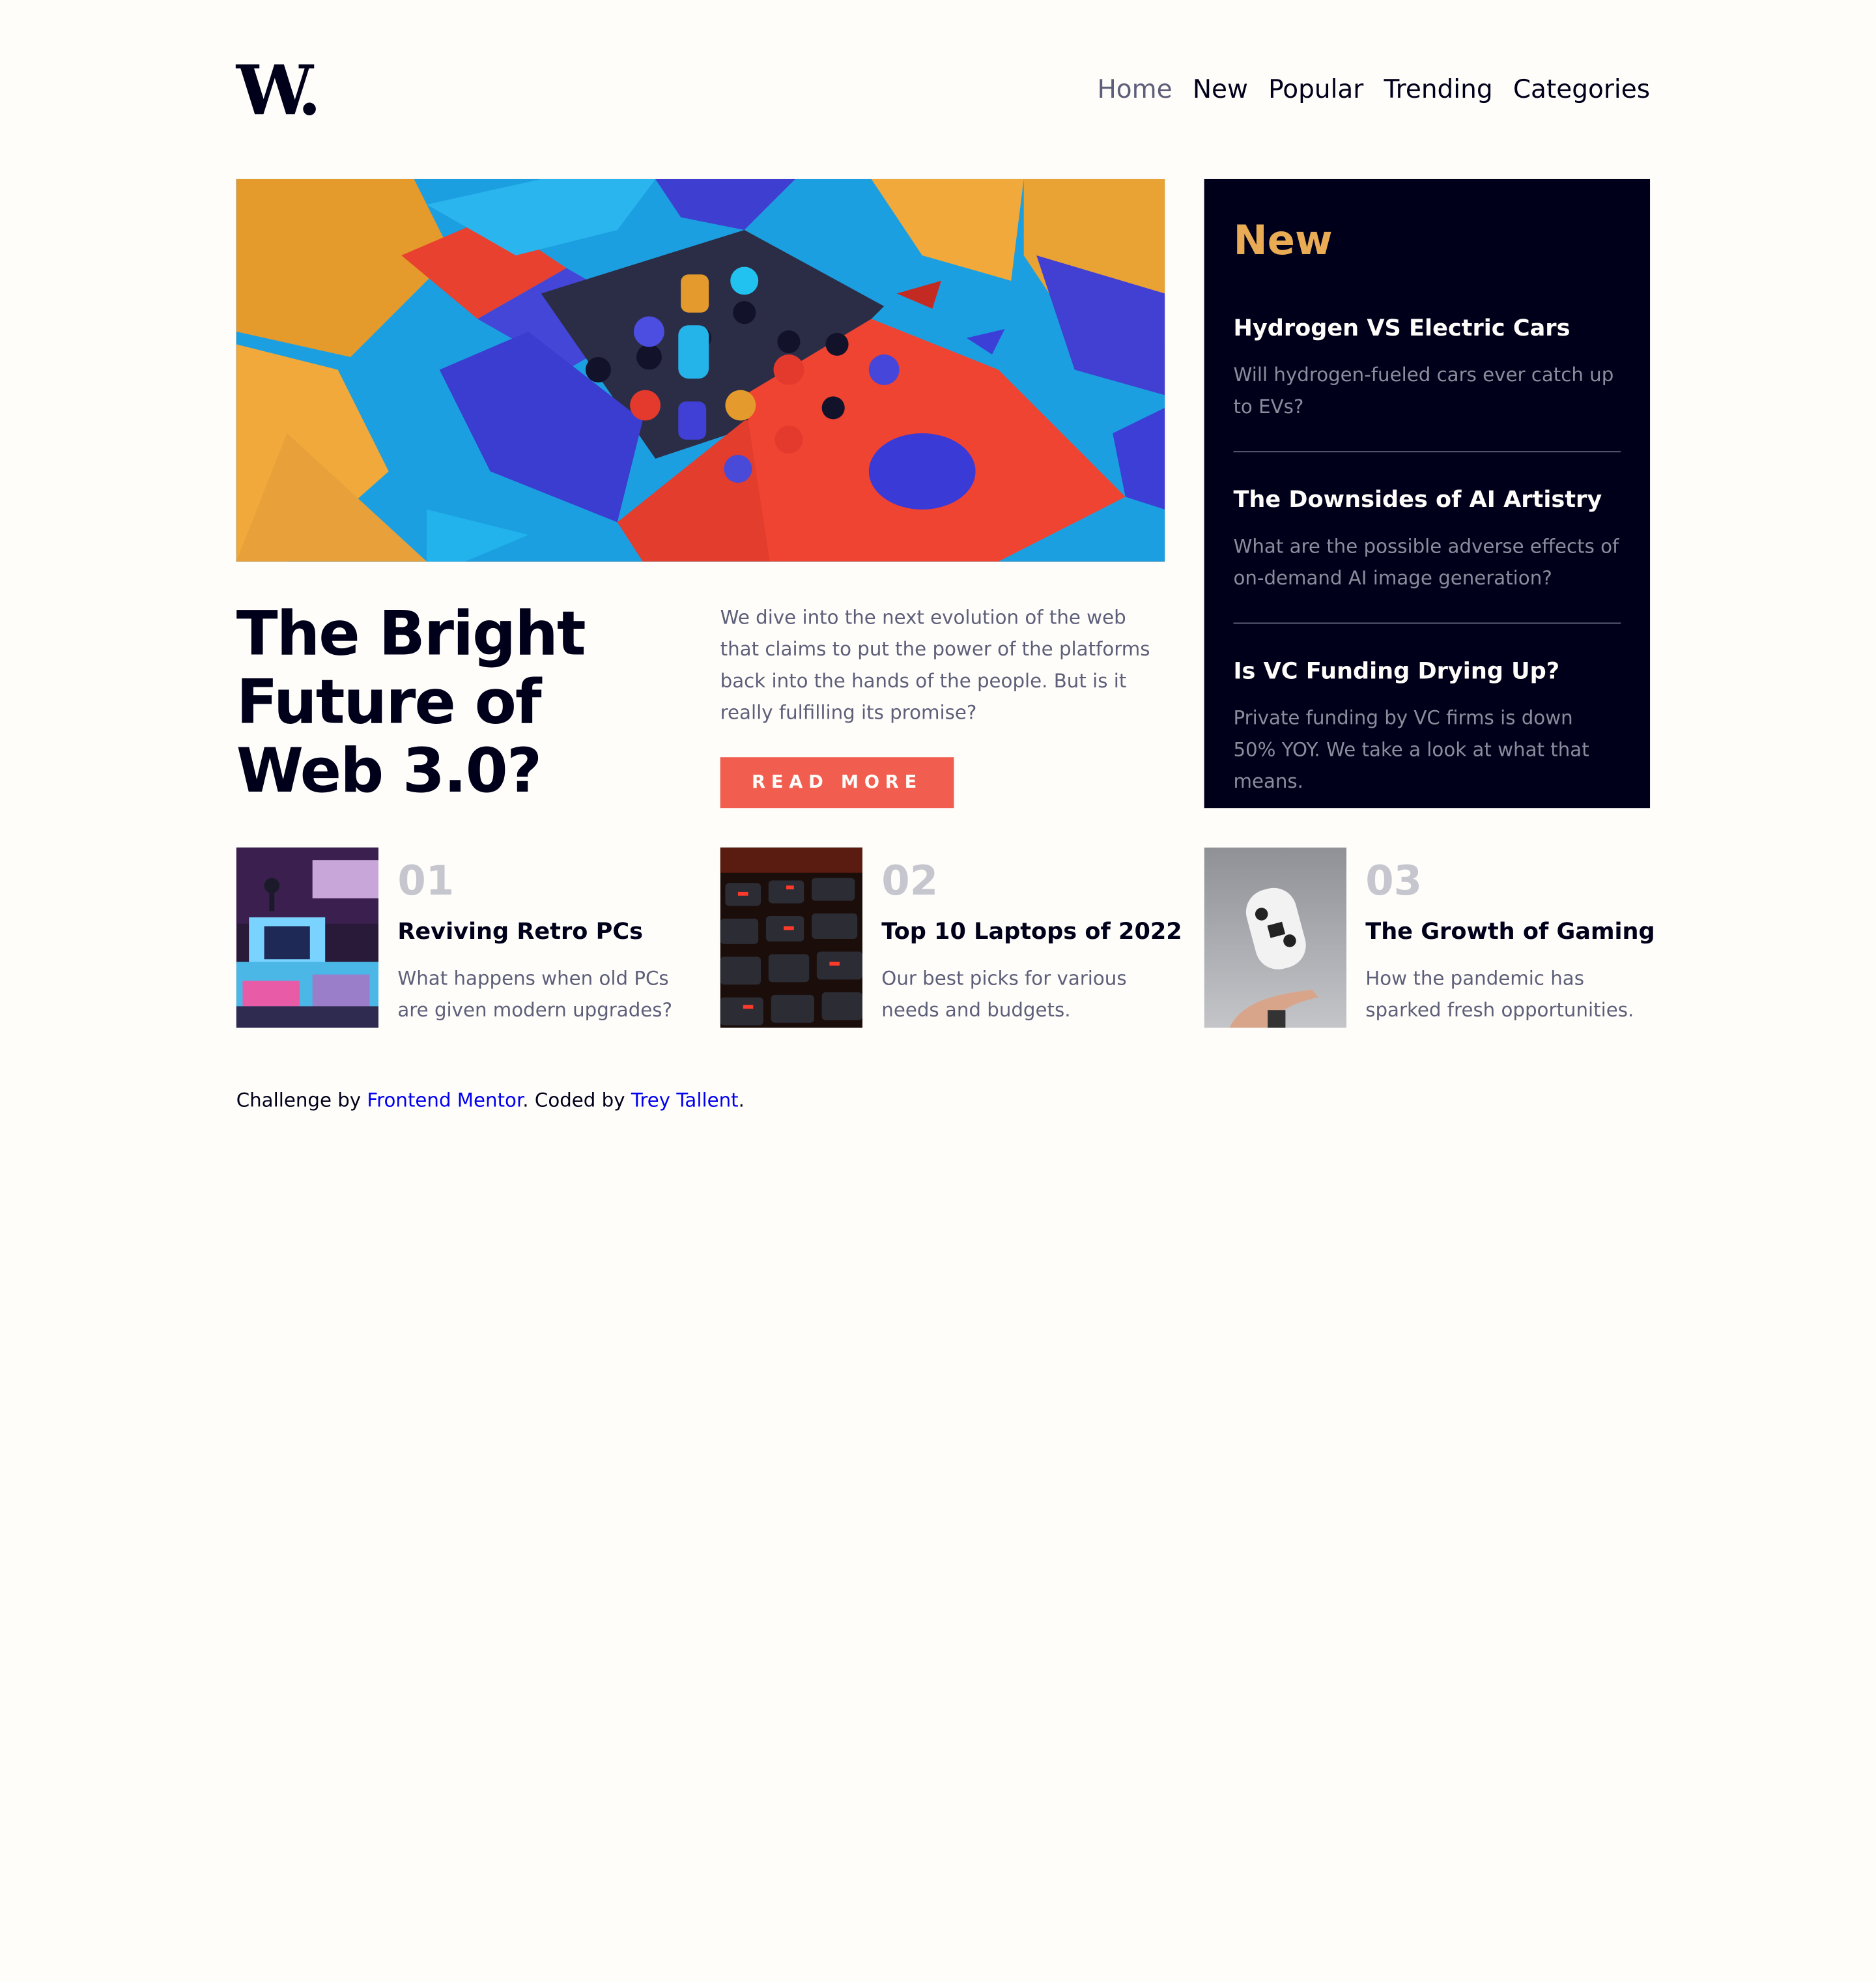 This screenshot has width=1876, height=1982. What do you see at coordinates (302, 1100) in the screenshot?
I see `attribution-prefix: Challenge by` at bounding box center [302, 1100].